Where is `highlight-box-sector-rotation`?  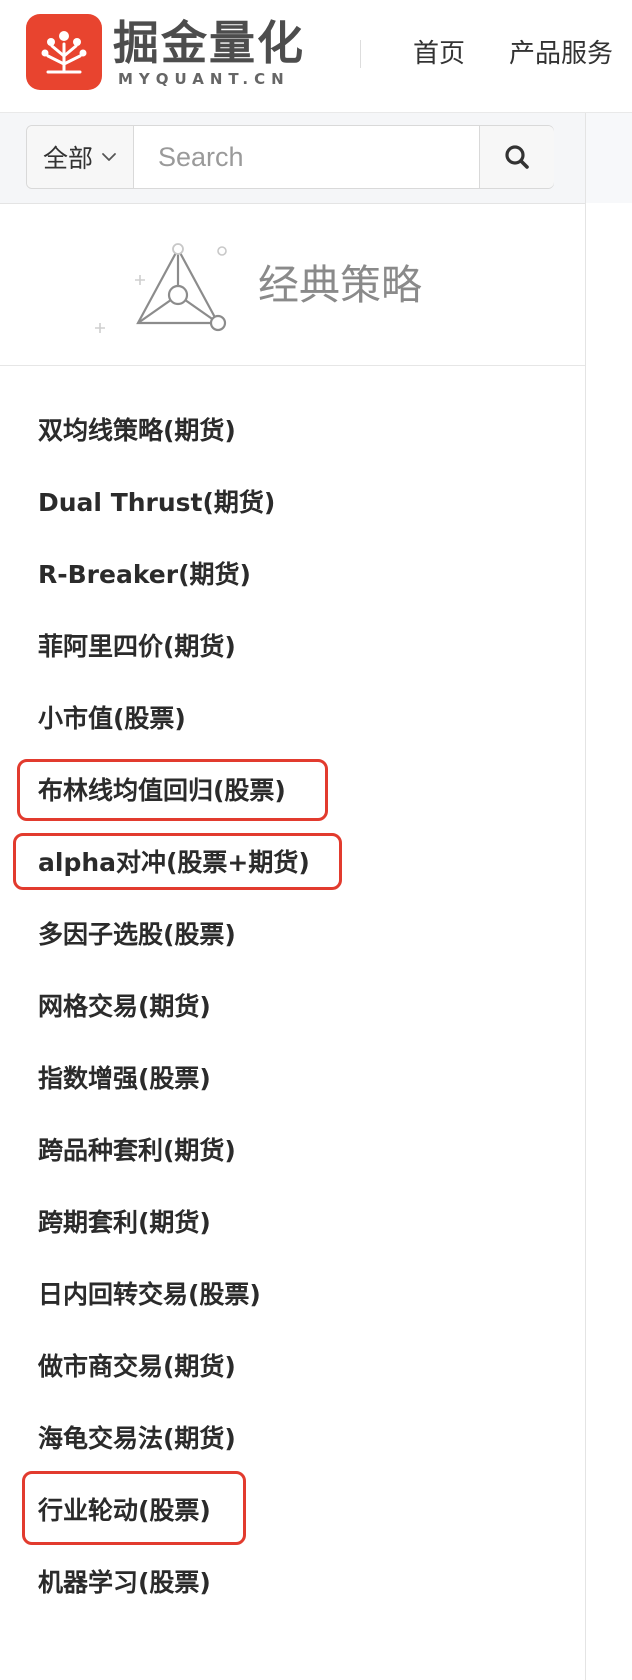
highlight-box-sector-rotation is located at coordinates (134, 1508).